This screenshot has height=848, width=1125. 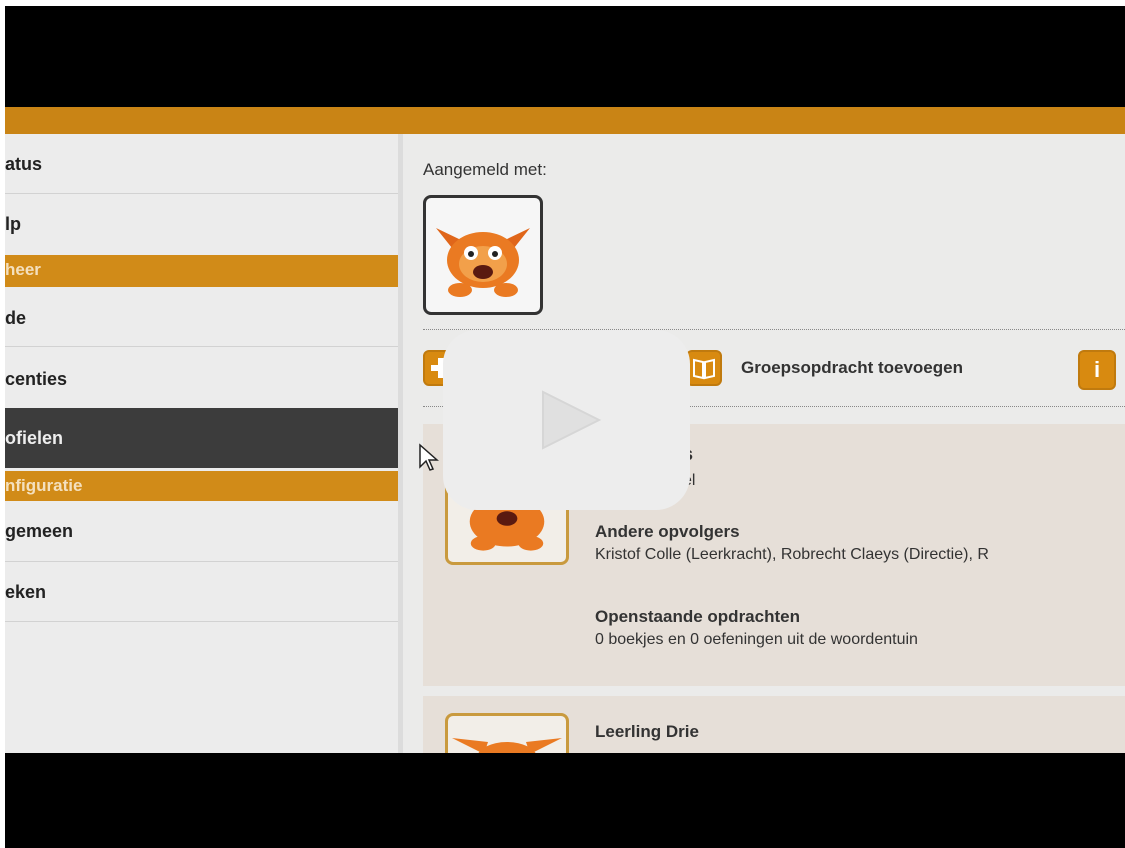 What do you see at coordinates (507, 733) in the screenshot?
I see `student-avatar` at bounding box center [507, 733].